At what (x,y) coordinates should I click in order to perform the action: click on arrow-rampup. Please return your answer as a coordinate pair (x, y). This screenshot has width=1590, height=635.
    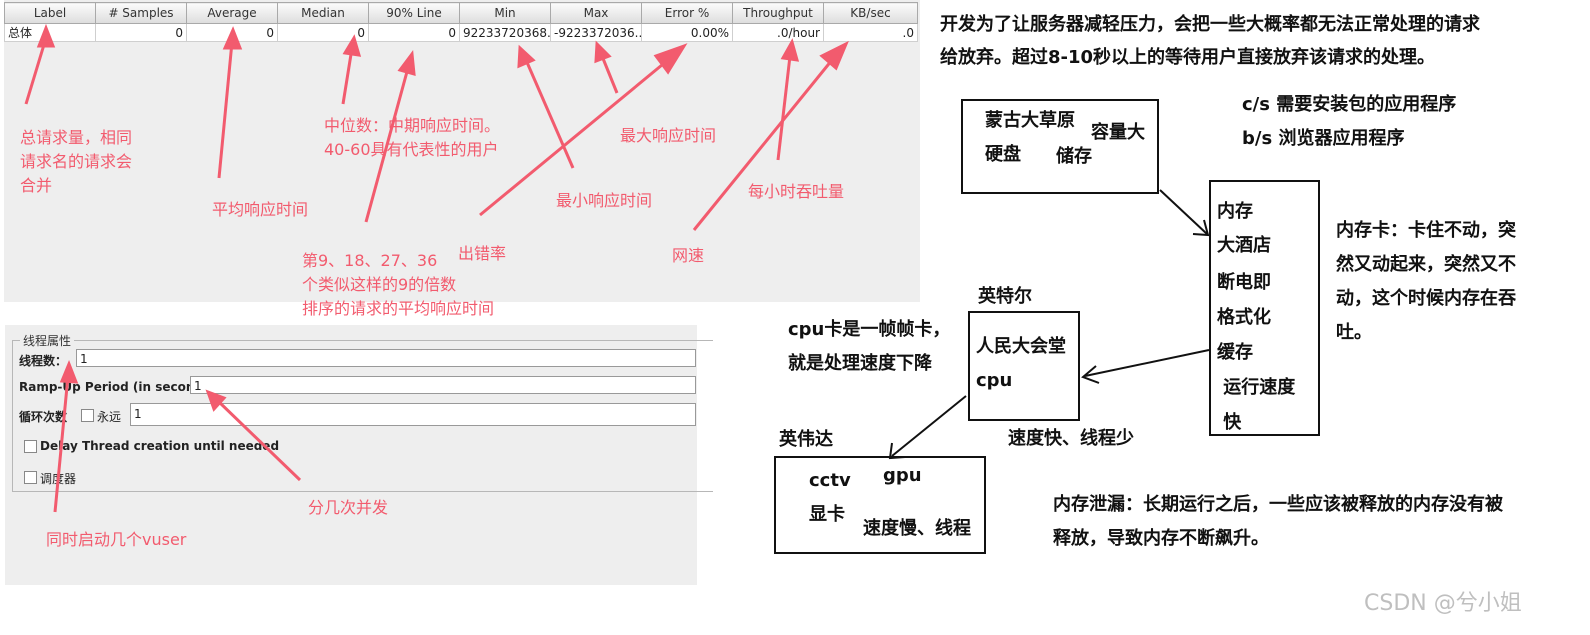
    Looking at the image, I should click on (259, 440).